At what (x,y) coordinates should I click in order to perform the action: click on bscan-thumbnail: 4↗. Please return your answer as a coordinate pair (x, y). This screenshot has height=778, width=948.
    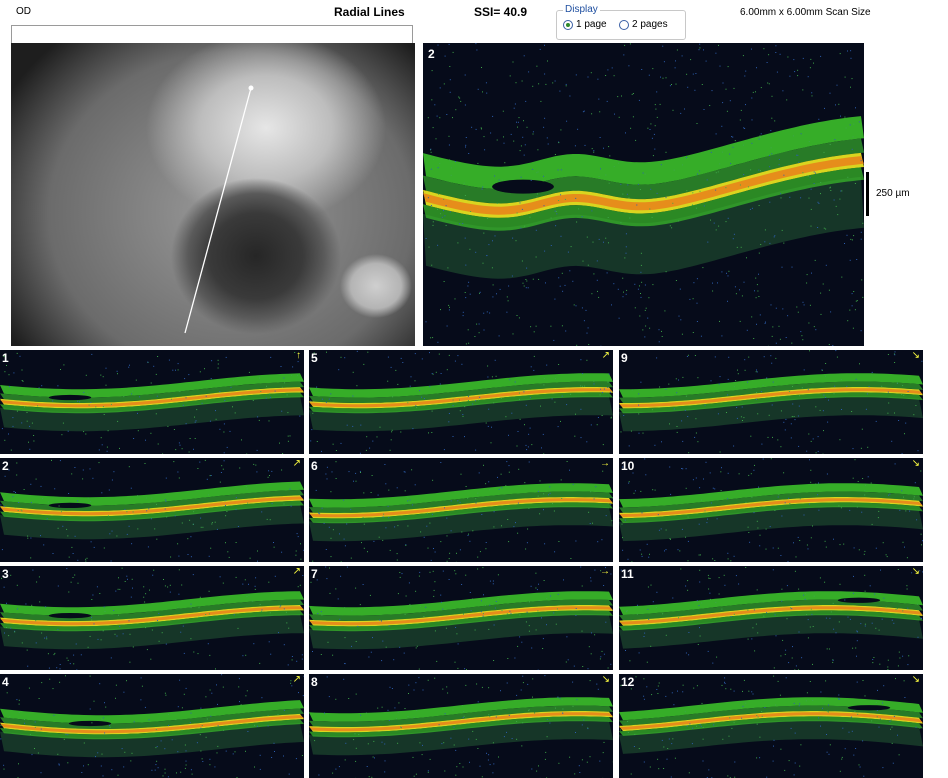
    Looking at the image, I should click on (152, 726).